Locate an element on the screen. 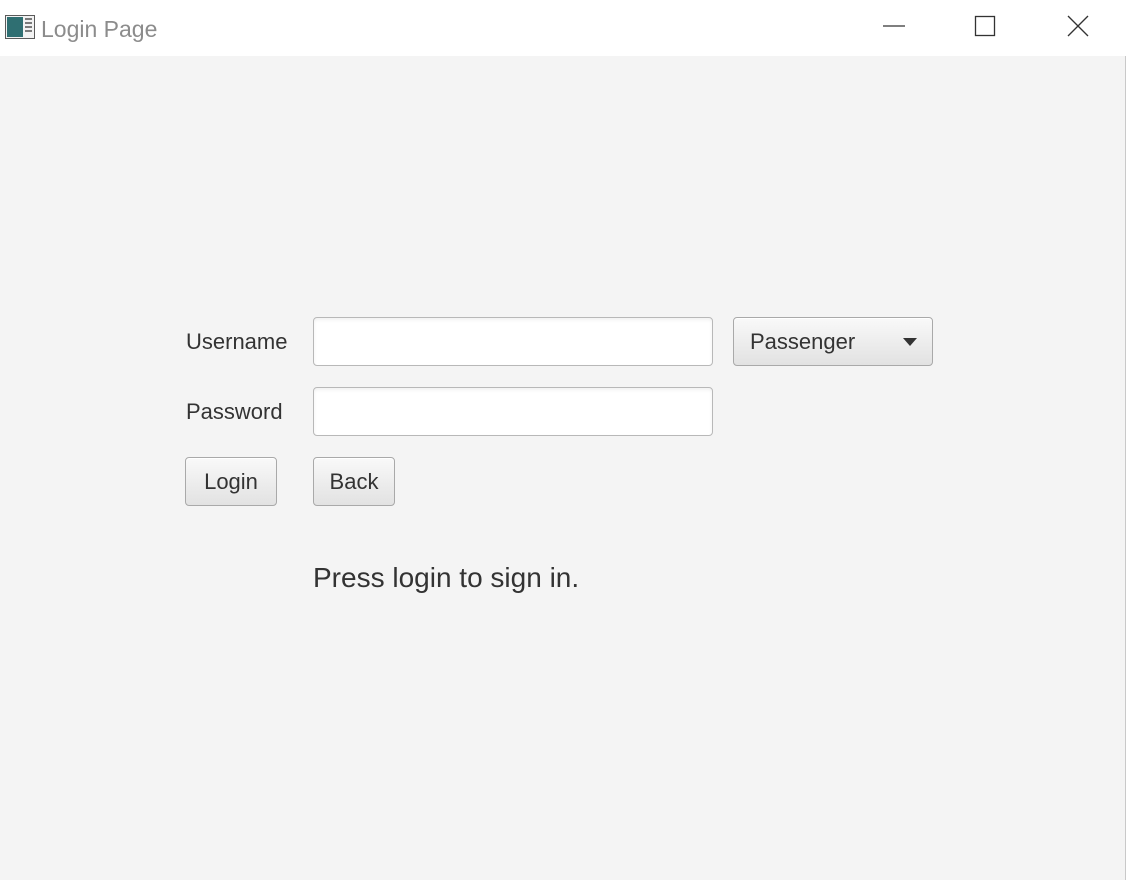 This screenshot has width=1126, height=880. close-button is located at coordinates (1078, 28).